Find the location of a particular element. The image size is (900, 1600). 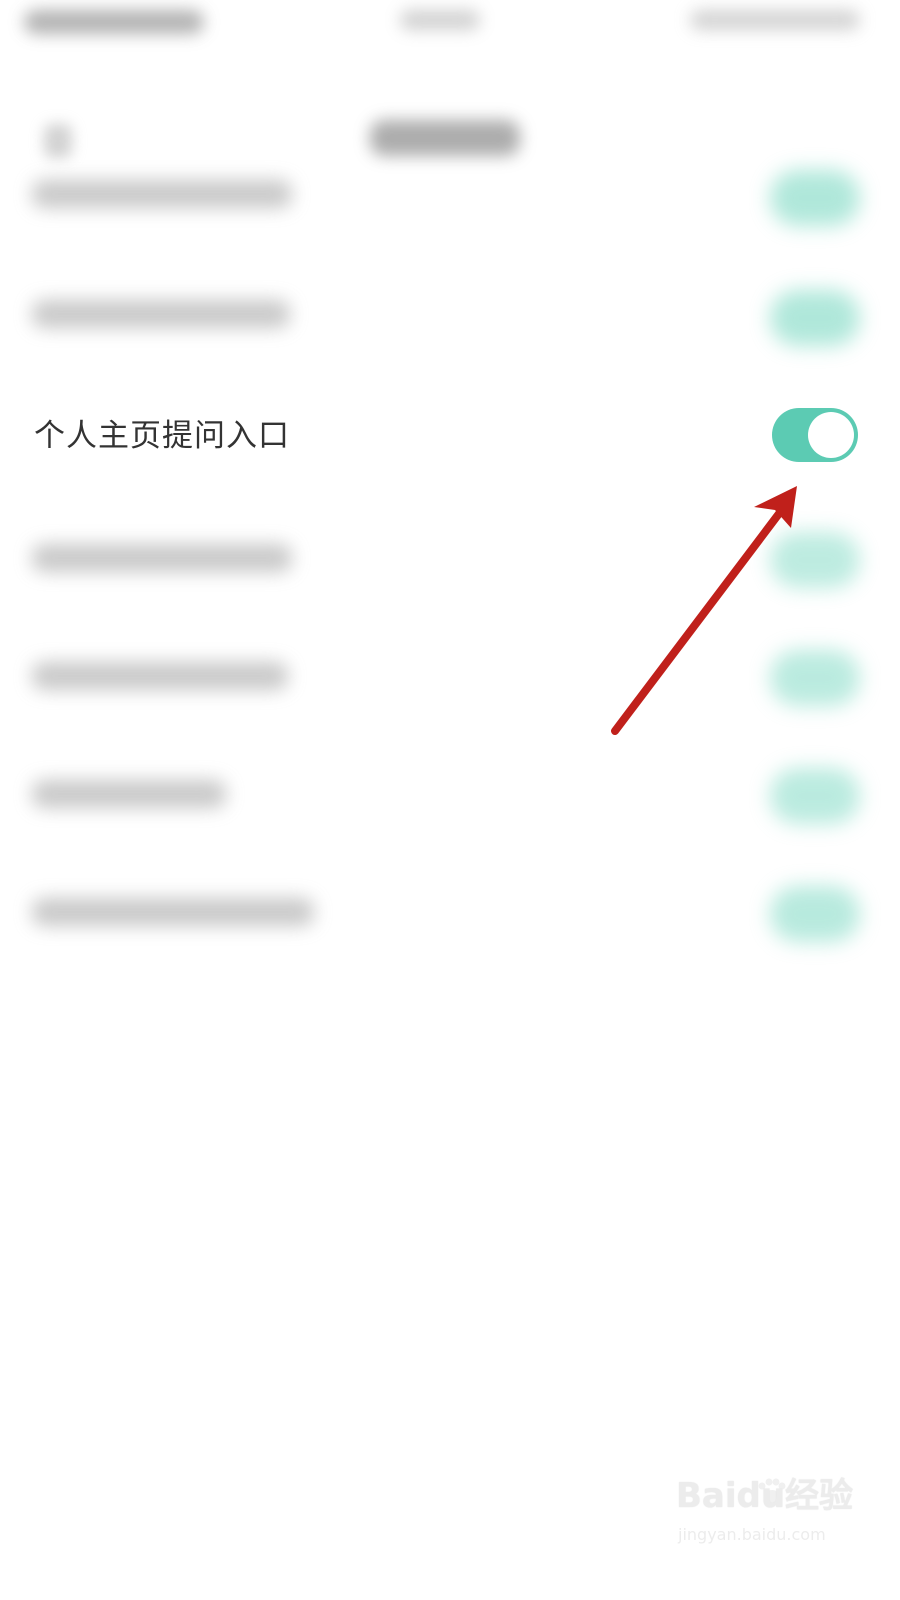

personal-homepage-question-entry-toggle is located at coordinates (815, 435).